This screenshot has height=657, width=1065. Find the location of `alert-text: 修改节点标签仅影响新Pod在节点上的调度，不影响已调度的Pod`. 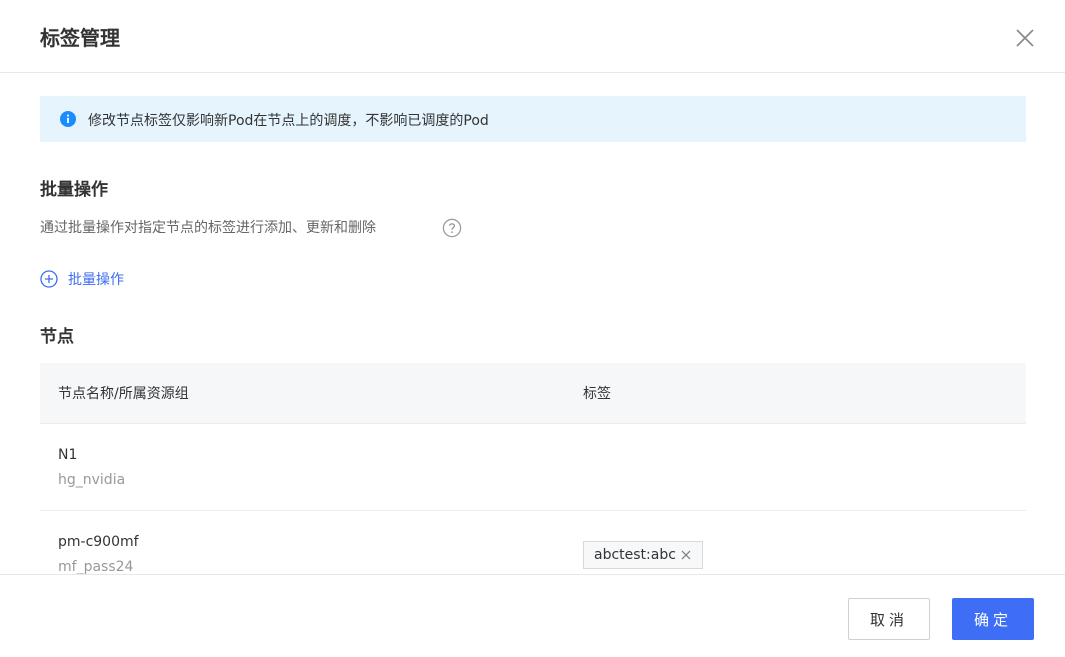

alert-text: 修改节点标签仅影响新Pod在节点上的调度，不影响已调度的Pod is located at coordinates (288, 121).